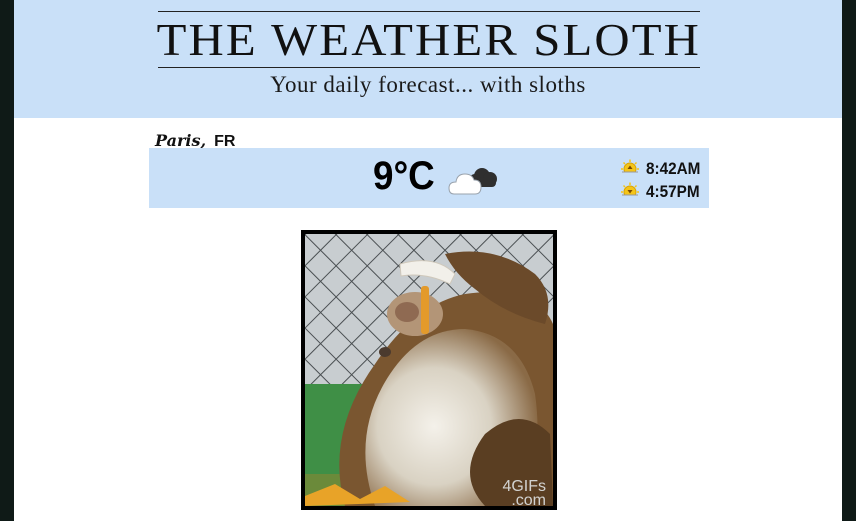  I want to click on sunset-row: 4:57PM, so click(663, 192).